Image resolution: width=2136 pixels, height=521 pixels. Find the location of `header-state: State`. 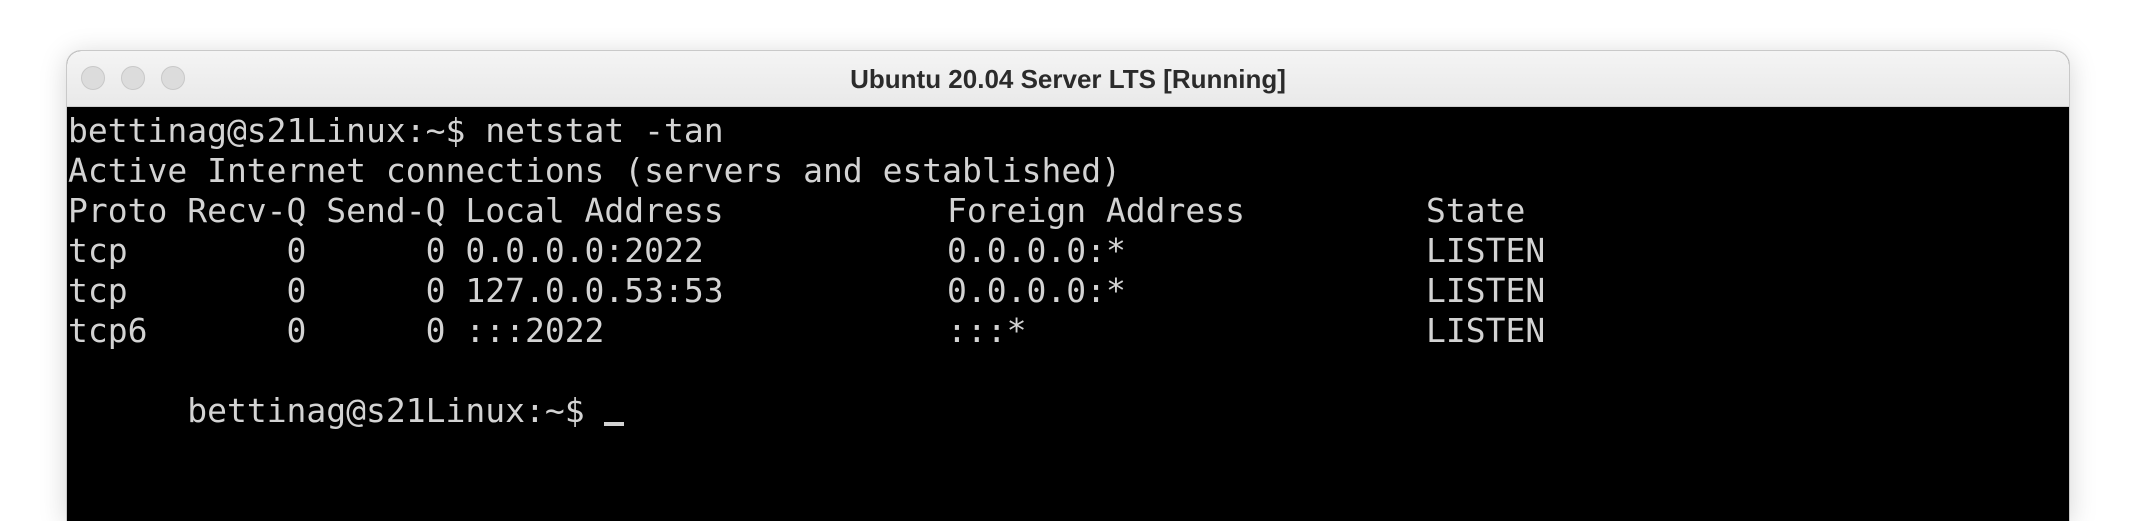

header-state: State is located at coordinates (1476, 210).